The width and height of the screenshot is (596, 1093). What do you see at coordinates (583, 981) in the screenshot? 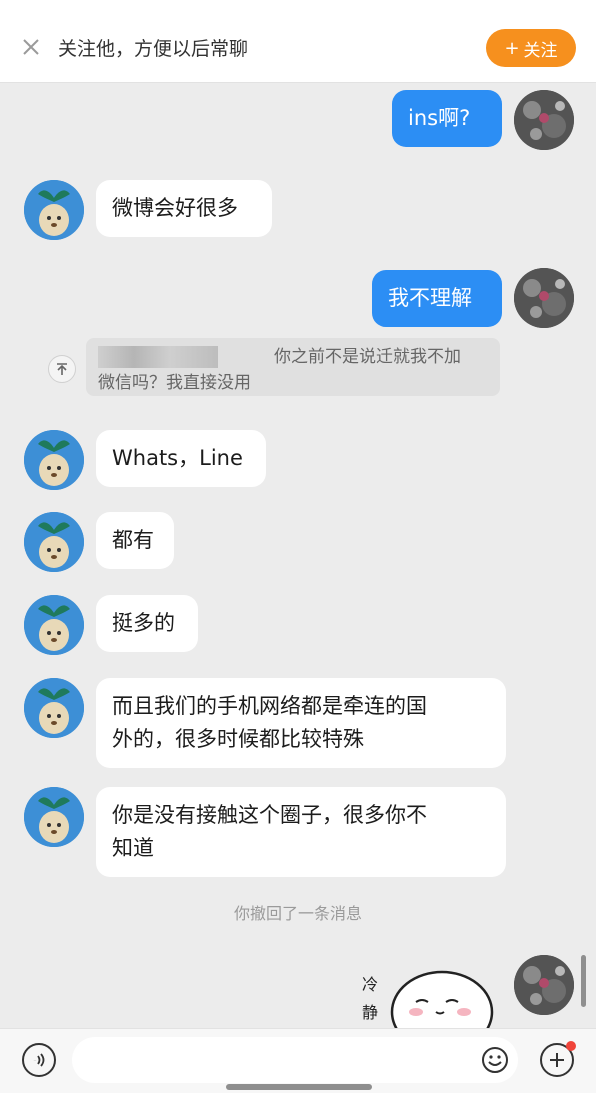
I see `scrollbar` at bounding box center [583, 981].